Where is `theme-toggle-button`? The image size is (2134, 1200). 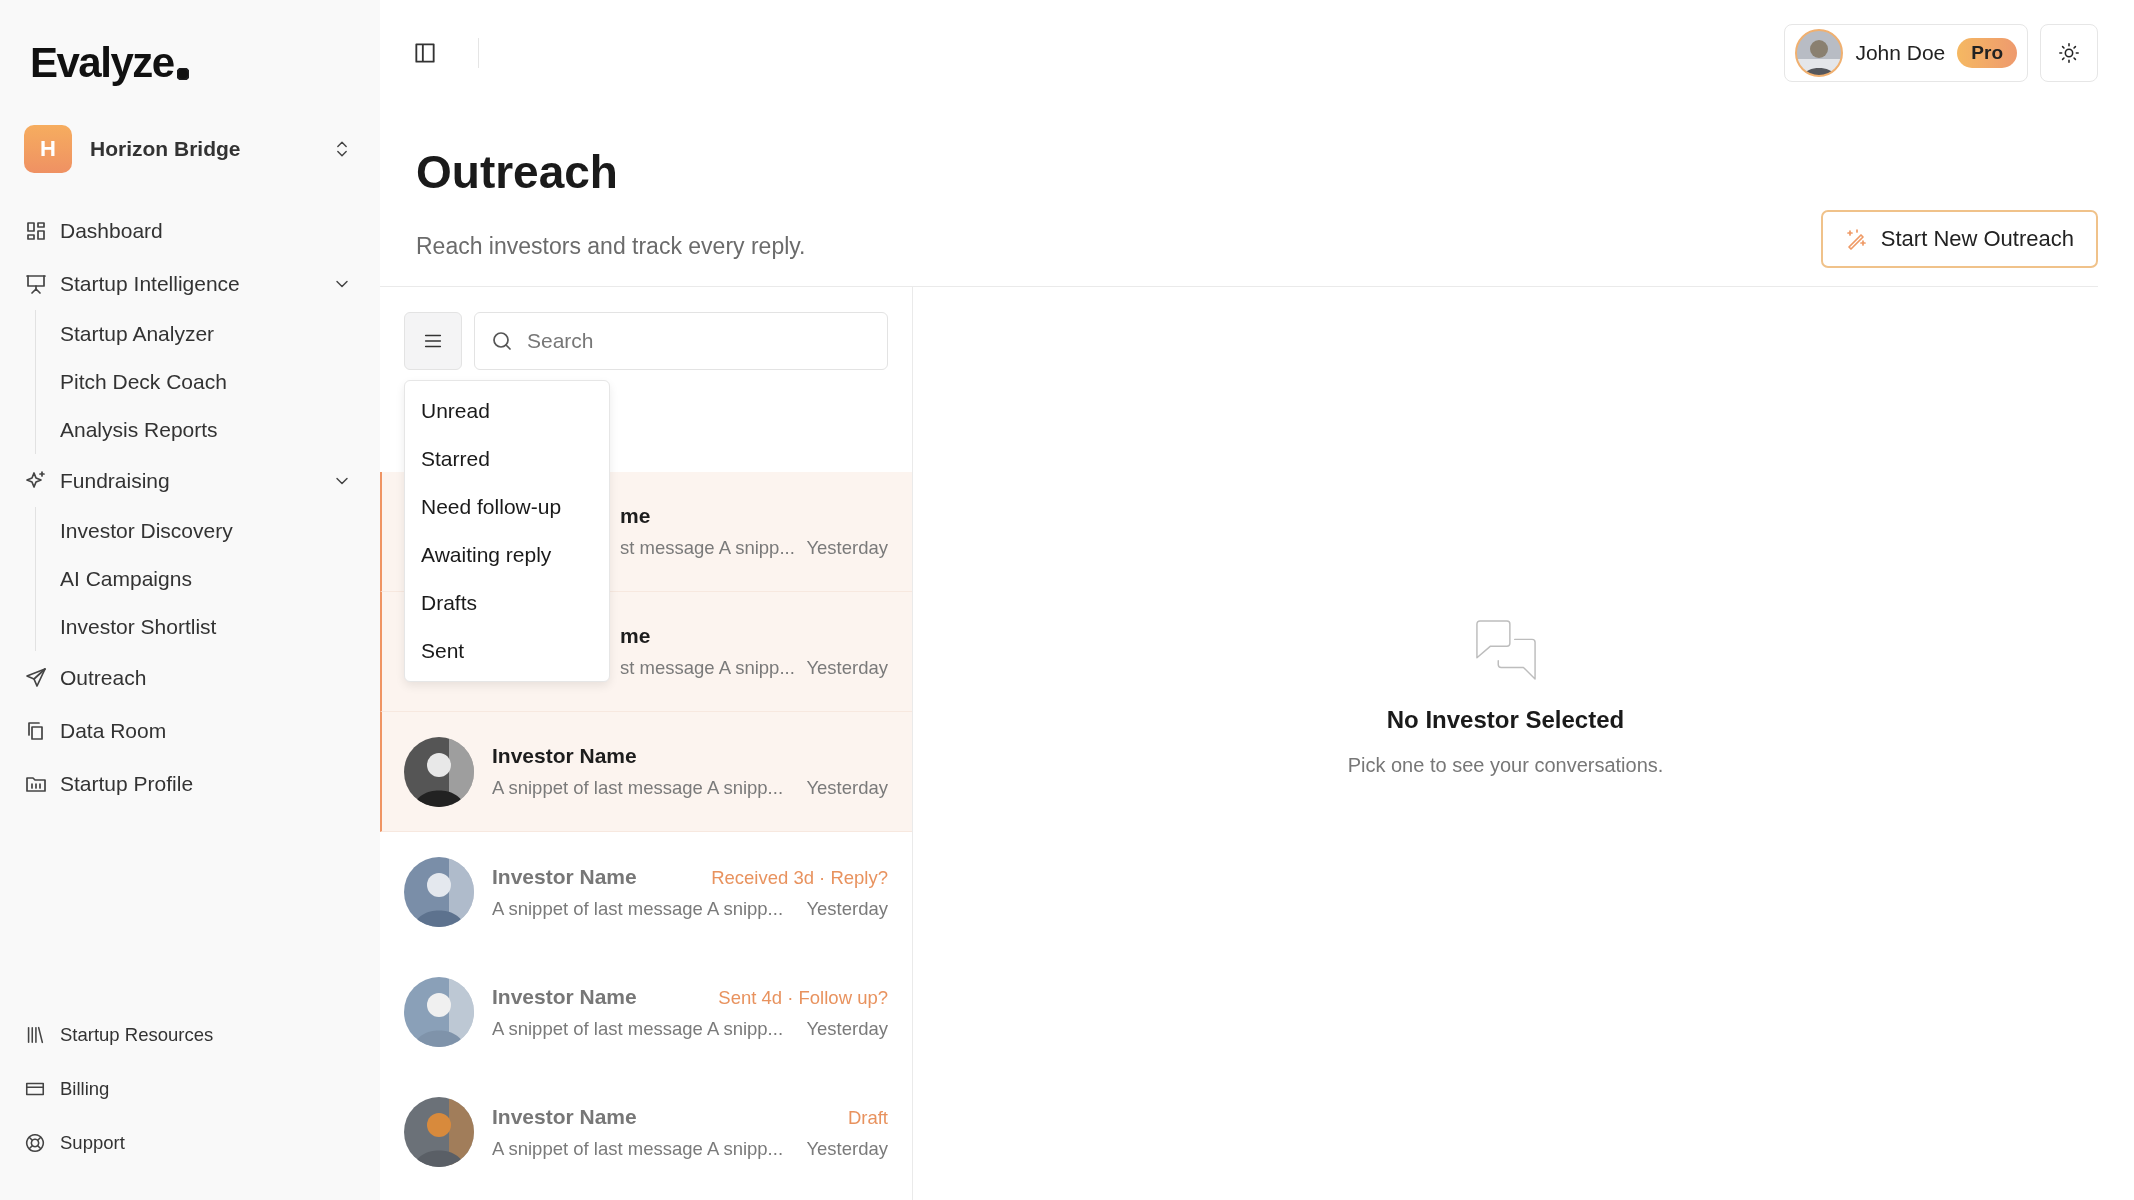
theme-toggle-button is located at coordinates (2069, 52).